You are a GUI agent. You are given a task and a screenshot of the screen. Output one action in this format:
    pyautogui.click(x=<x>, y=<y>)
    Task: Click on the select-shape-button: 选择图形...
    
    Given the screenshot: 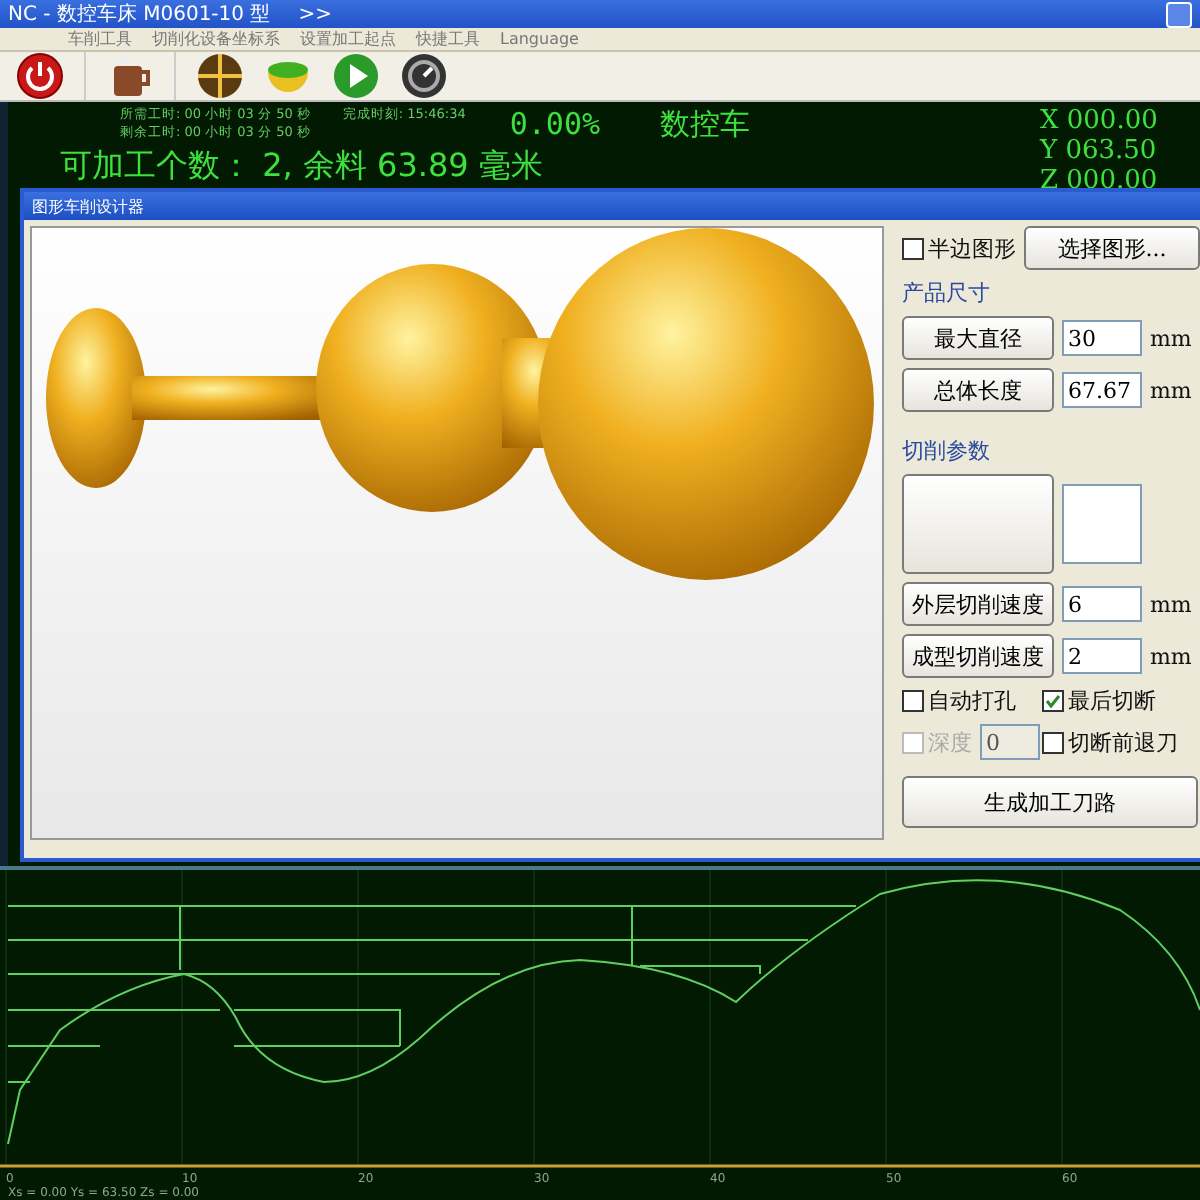 What is the action you would take?
    pyautogui.click(x=1112, y=248)
    